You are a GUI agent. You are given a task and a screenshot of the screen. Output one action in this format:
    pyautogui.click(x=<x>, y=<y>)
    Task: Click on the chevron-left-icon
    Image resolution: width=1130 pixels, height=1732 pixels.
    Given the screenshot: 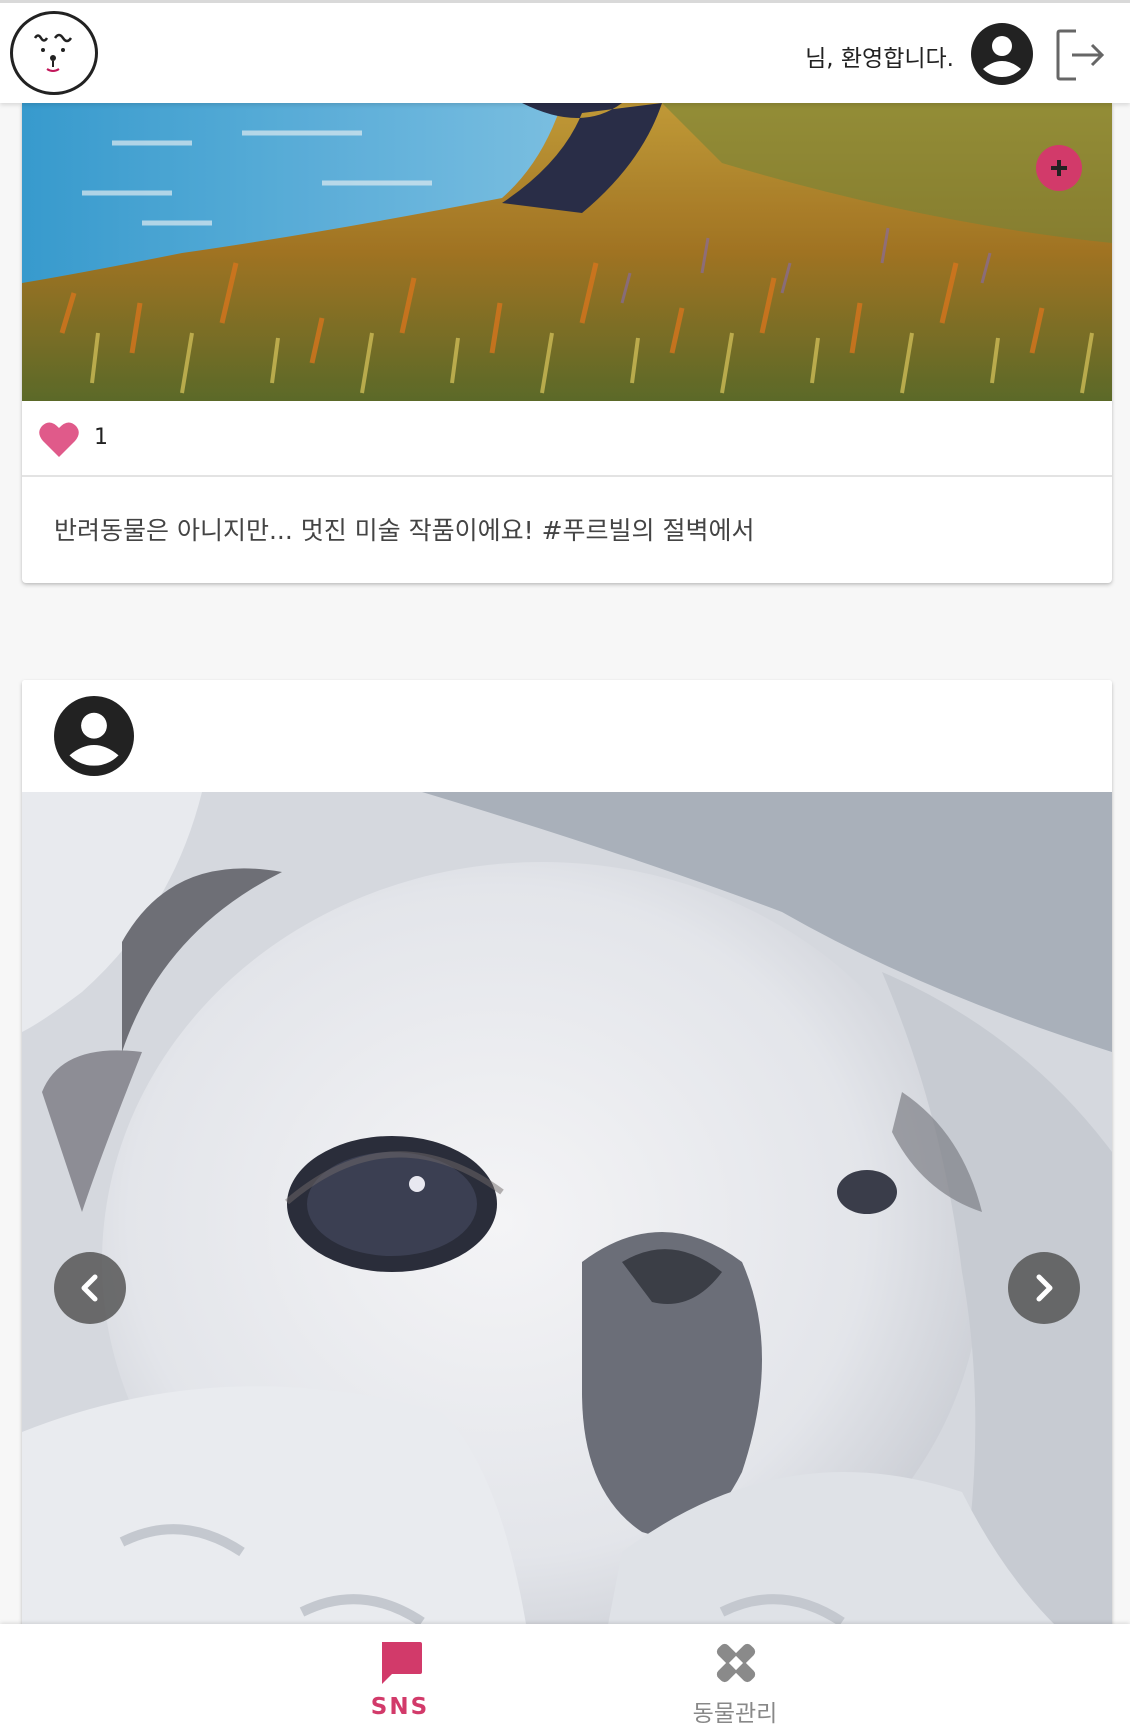 What is the action you would take?
    pyautogui.click(x=89, y=1288)
    